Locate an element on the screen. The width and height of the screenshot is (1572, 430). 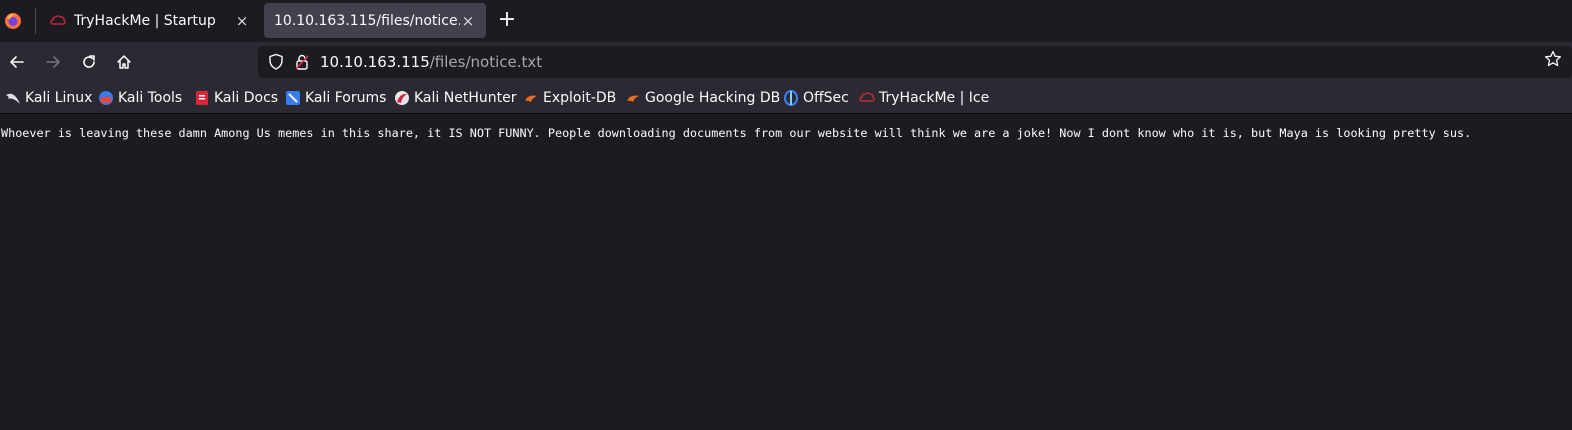
forward-arrow-icon is located at coordinates (53, 62).